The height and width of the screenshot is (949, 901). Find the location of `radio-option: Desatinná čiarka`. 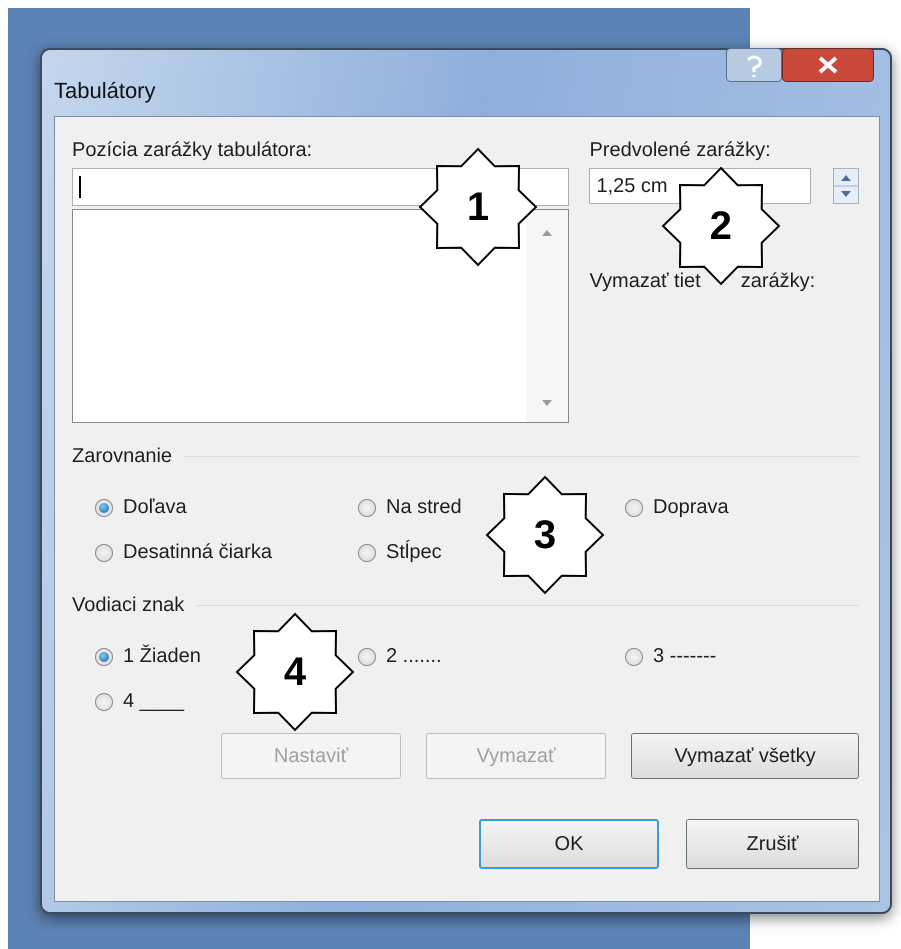

radio-option: Desatinná čiarka is located at coordinates (183, 552).